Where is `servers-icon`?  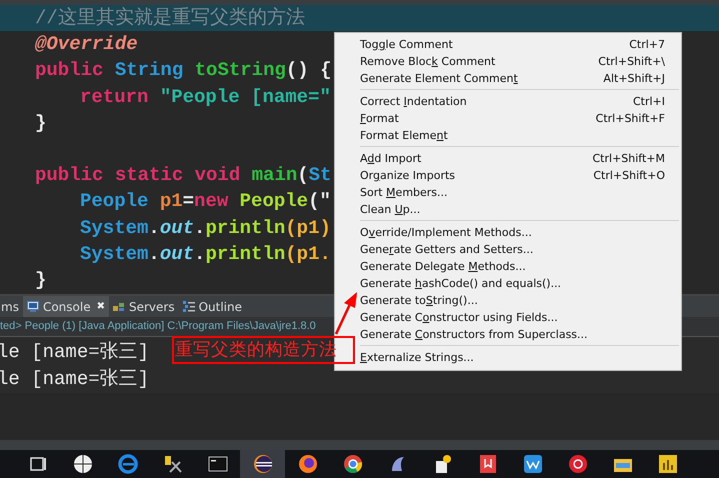 servers-icon is located at coordinates (118, 307).